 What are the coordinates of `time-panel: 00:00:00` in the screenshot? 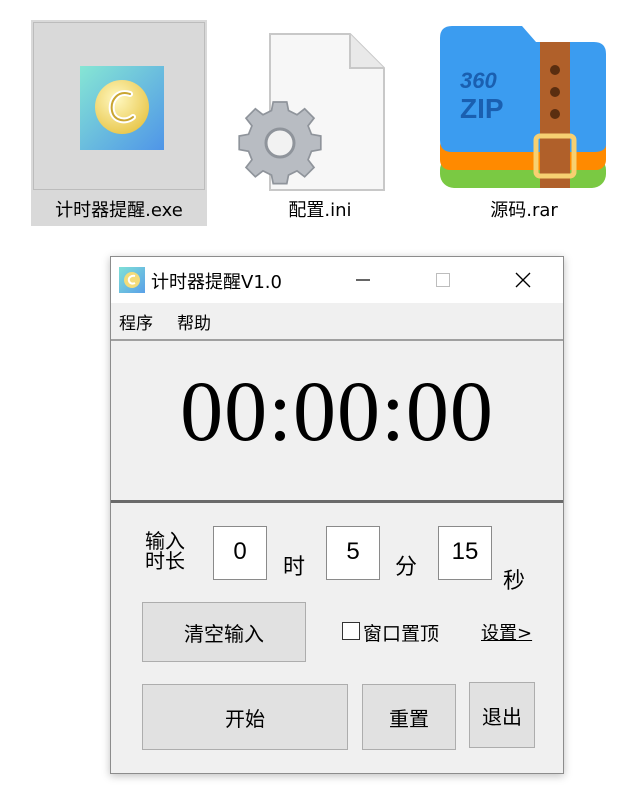 It's located at (337, 421).